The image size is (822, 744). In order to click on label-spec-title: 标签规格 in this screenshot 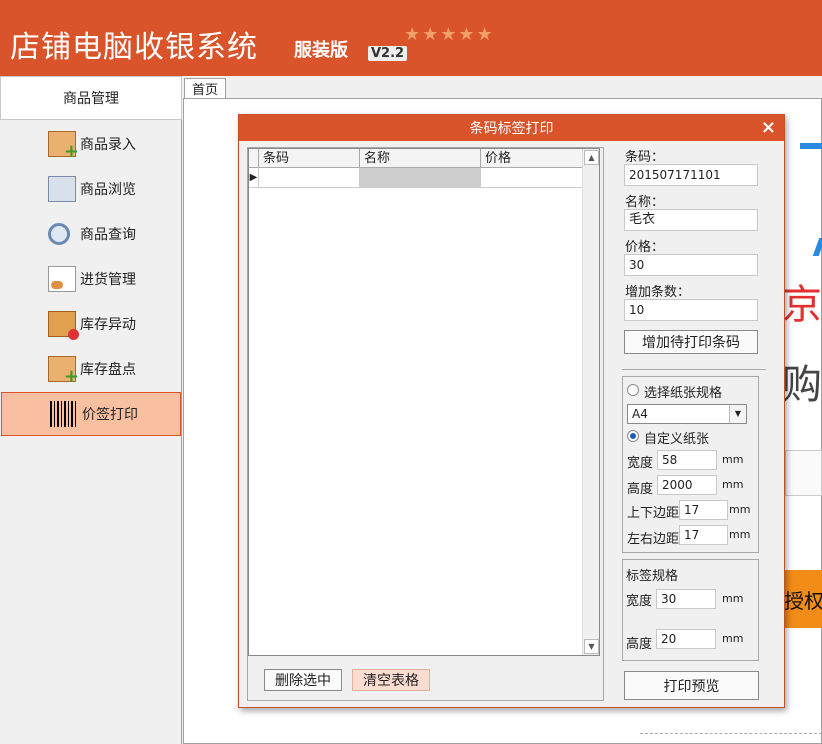, I will do `click(652, 576)`.